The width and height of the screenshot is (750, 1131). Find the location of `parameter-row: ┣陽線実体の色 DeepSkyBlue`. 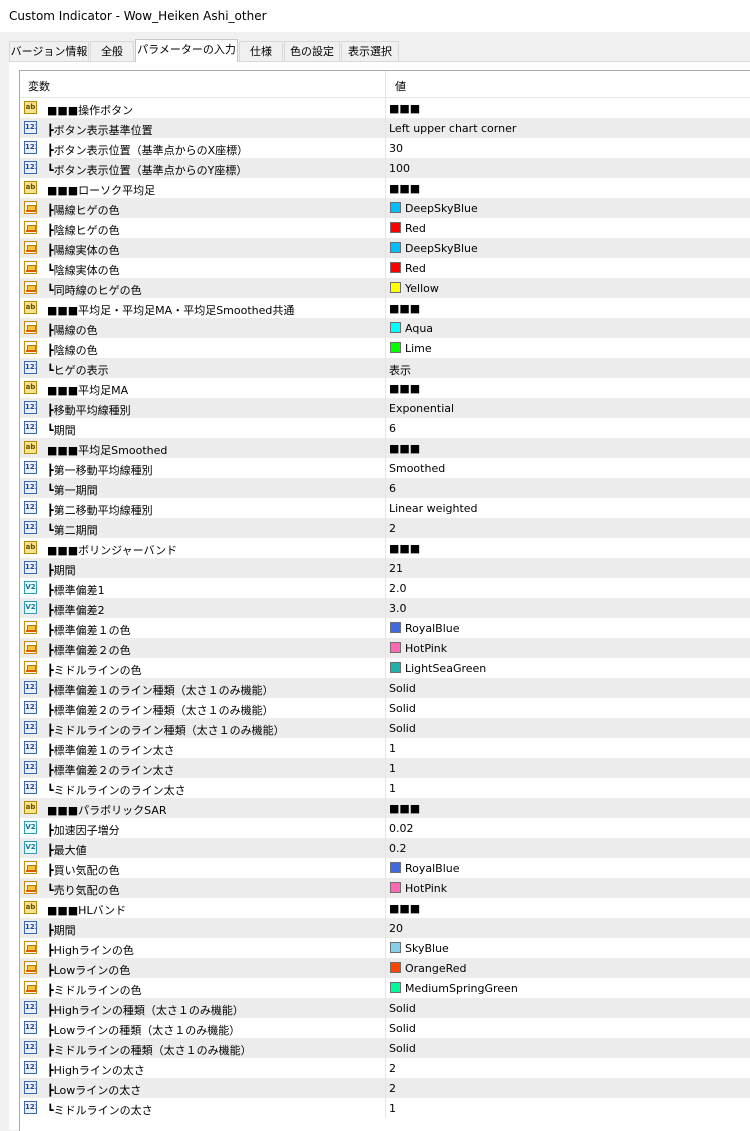

parameter-row: ┣陽線実体の色 DeepSkyBlue is located at coordinates (385, 248).